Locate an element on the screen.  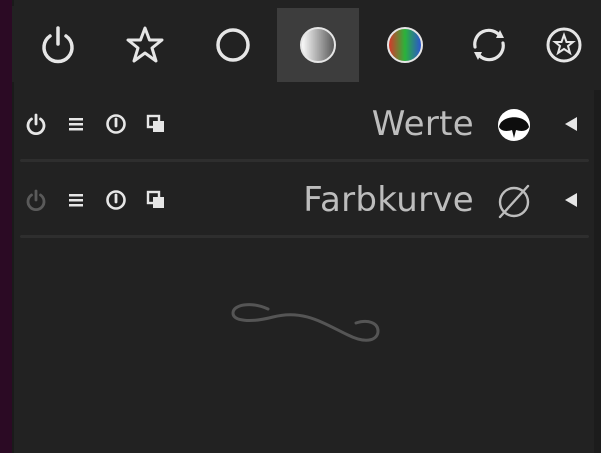
flourish-ornament-icon is located at coordinates (305, 322).